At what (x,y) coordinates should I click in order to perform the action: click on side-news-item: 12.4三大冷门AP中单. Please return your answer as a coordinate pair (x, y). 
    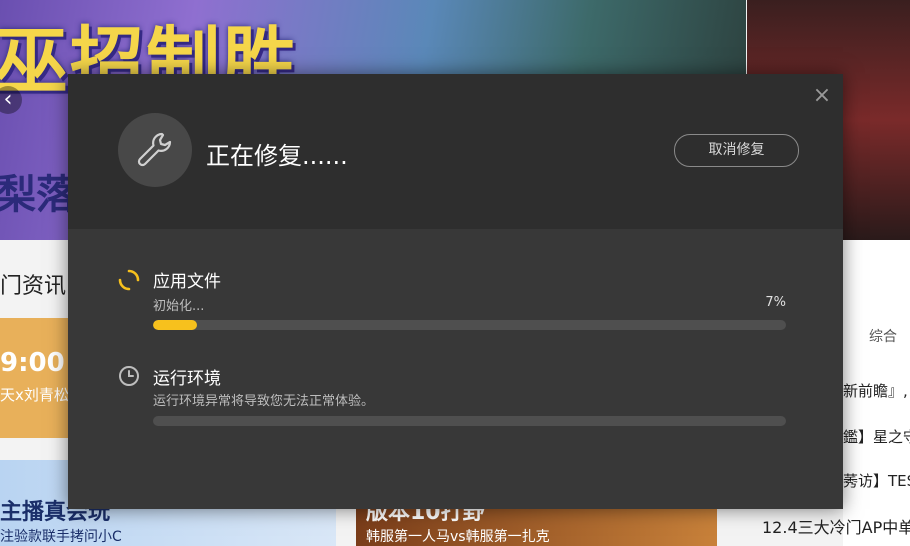
    Looking at the image, I should click on (836, 526).